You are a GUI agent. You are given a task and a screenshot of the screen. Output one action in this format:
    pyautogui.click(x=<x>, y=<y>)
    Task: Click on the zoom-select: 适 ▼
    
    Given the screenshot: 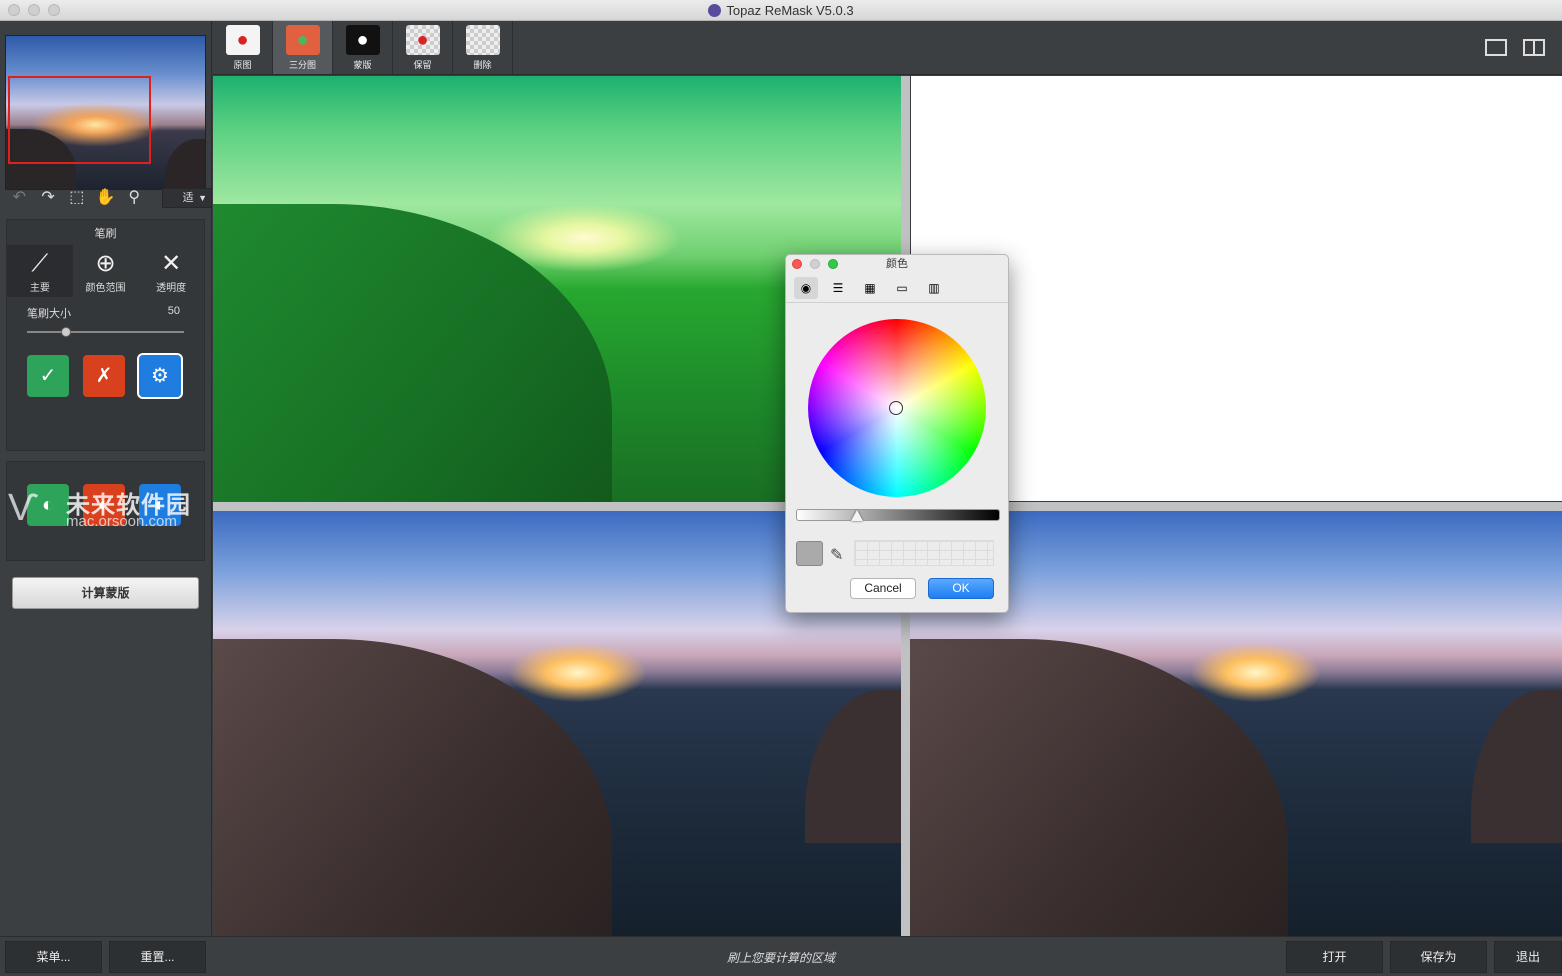 What is the action you would take?
    pyautogui.click(x=186, y=198)
    